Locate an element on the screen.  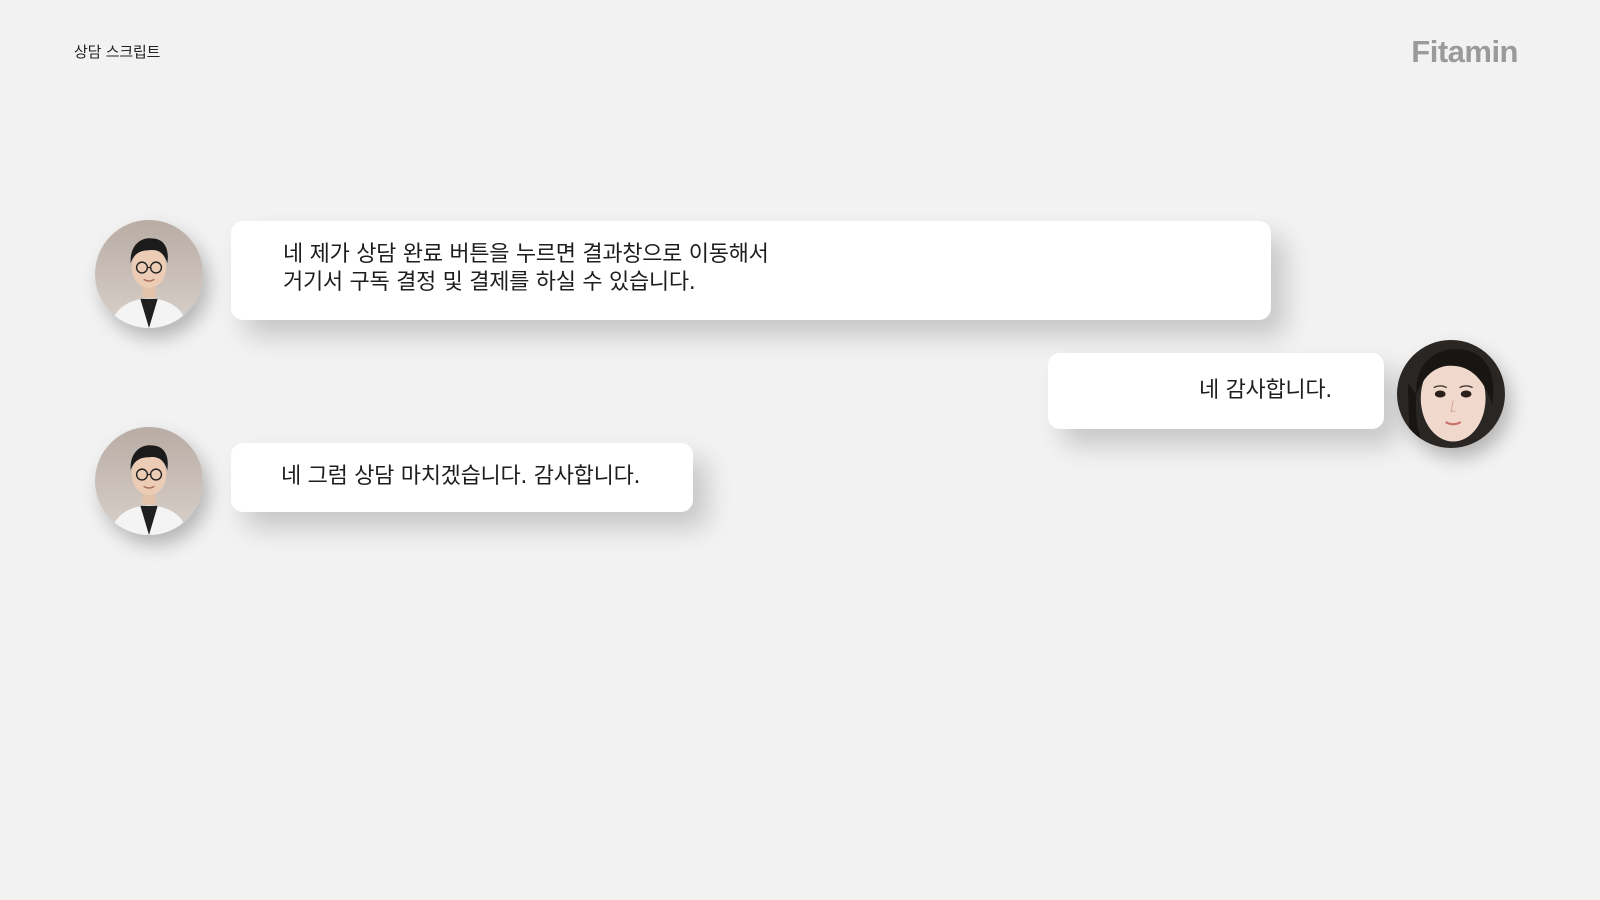
message-line: 네 그럼 상담 마치겠습니다. 감사합니다. is located at coordinates (461, 476).